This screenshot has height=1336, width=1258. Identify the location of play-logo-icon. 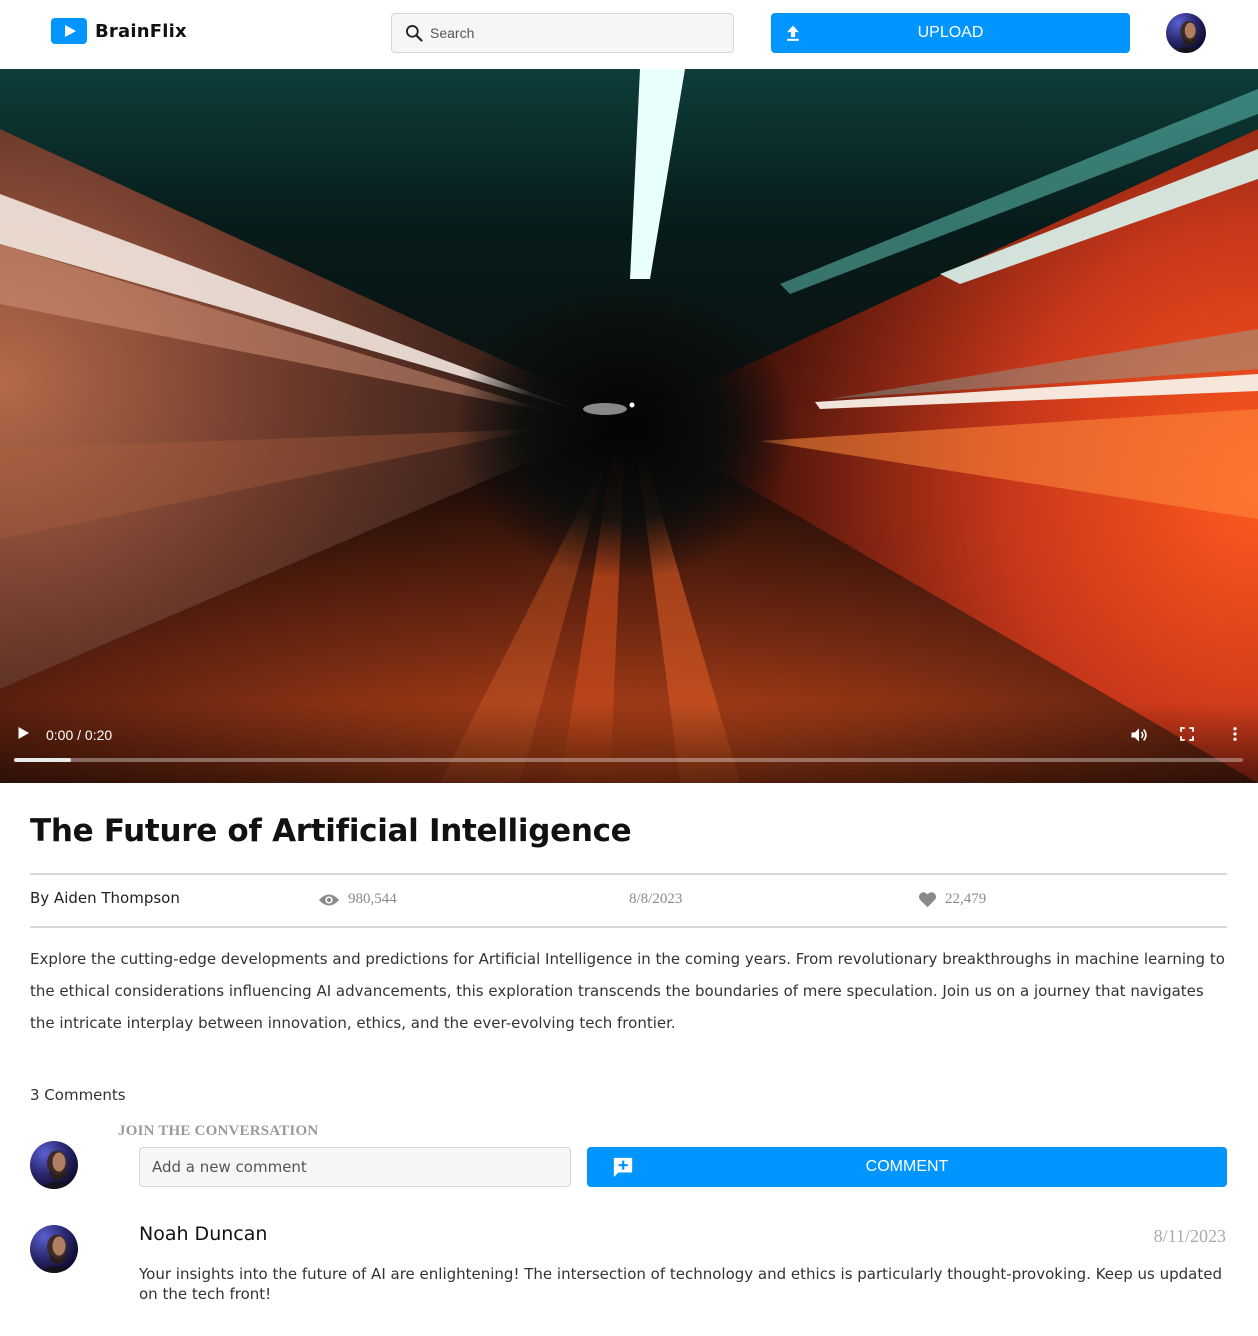
(69, 31).